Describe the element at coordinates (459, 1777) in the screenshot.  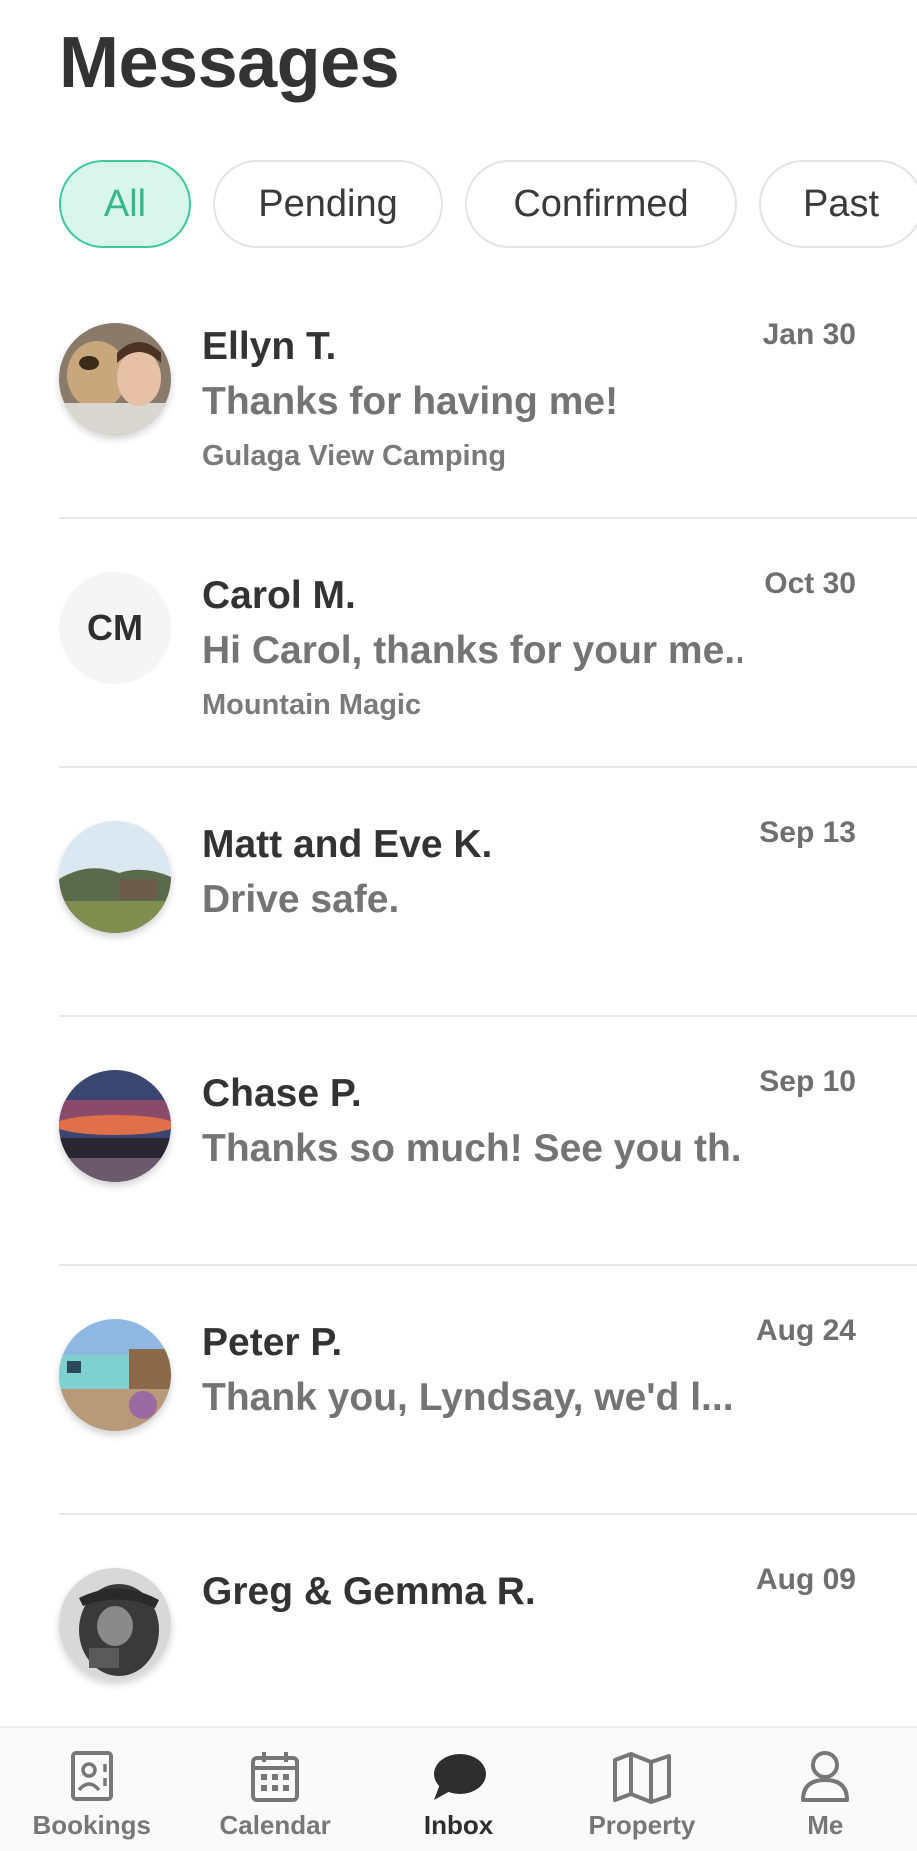
I see `chat-bubble-icon` at that location.